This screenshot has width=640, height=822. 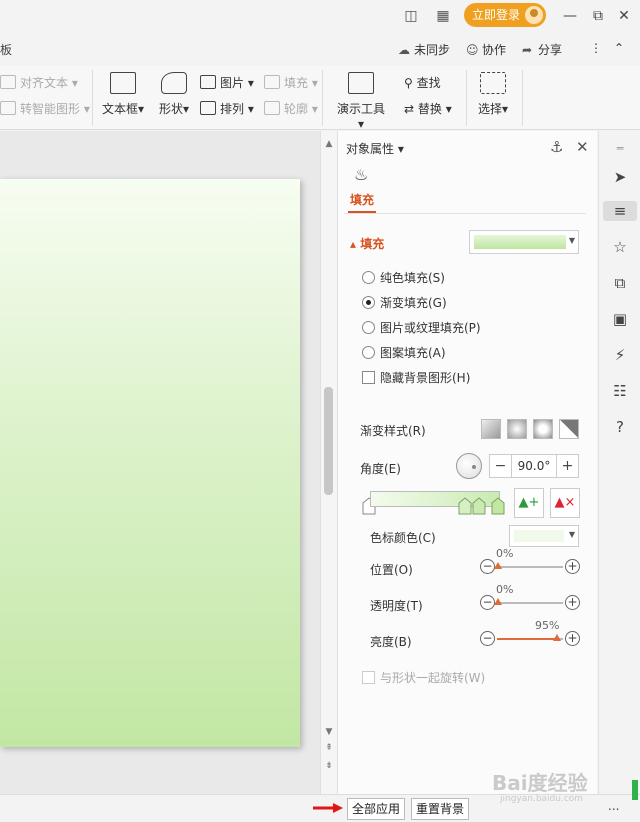 I want to click on ribbon-separator, so click(x=522, y=98).